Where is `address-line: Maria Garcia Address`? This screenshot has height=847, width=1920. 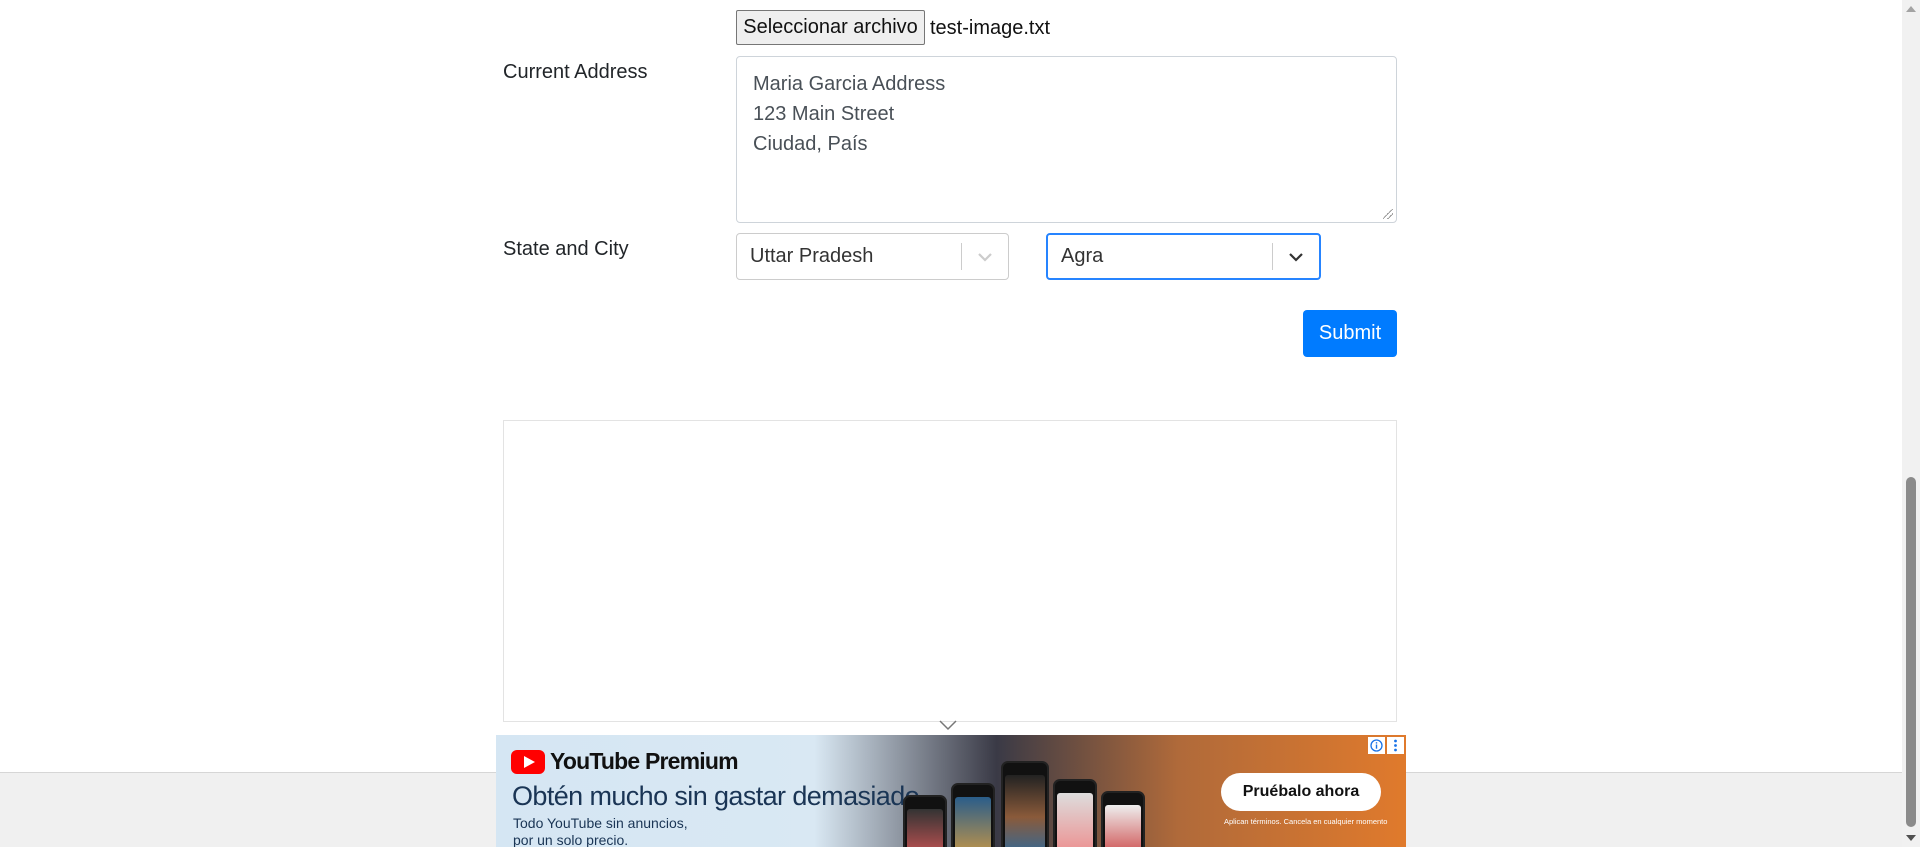
address-line: Maria Garcia Address is located at coordinates (849, 84).